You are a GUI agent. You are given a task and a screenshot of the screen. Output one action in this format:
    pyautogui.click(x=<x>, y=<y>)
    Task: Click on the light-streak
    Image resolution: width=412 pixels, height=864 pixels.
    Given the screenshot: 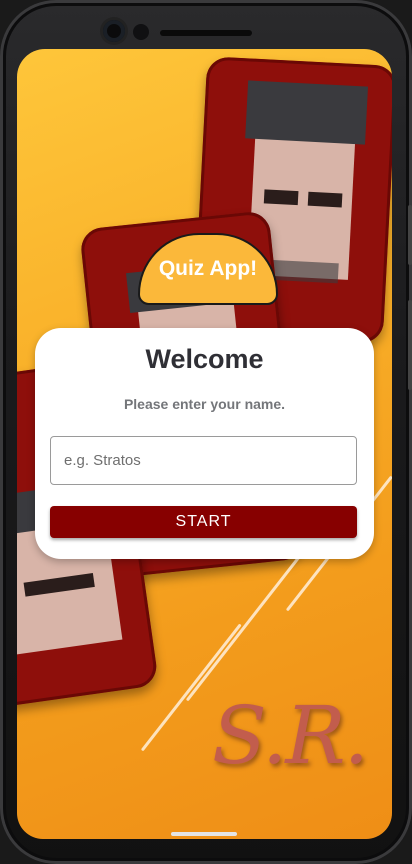 What is the action you would take?
    pyautogui.click(x=245, y=625)
    